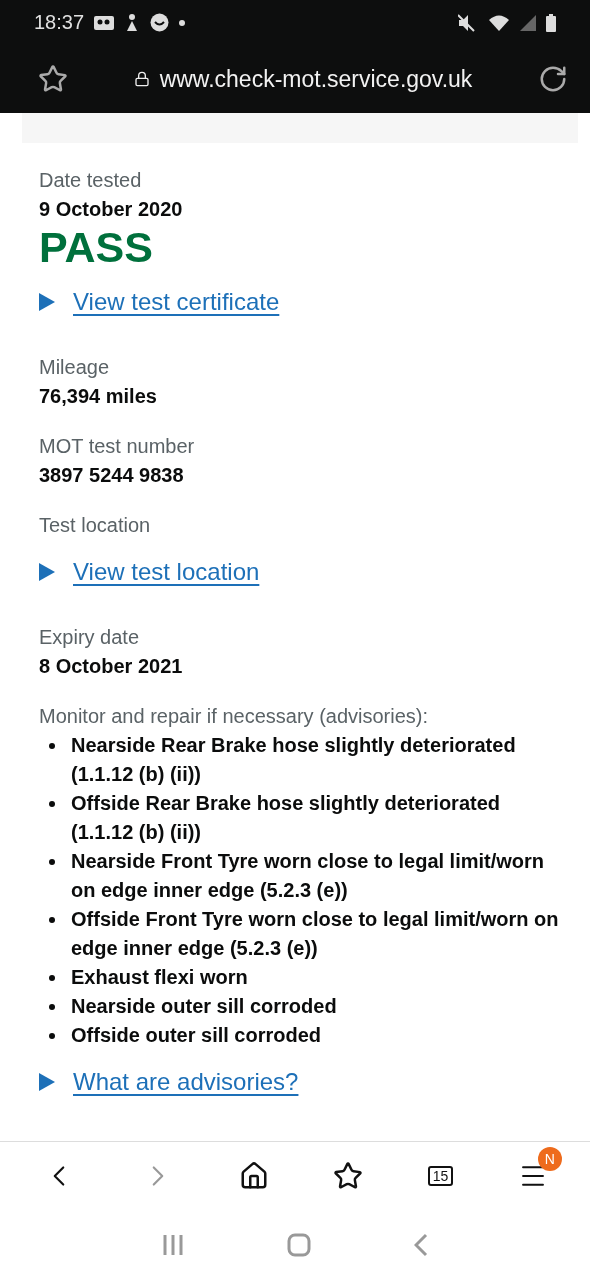 The image size is (590, 1280). I want to click on field-label: Date tested, so click(91, 180).